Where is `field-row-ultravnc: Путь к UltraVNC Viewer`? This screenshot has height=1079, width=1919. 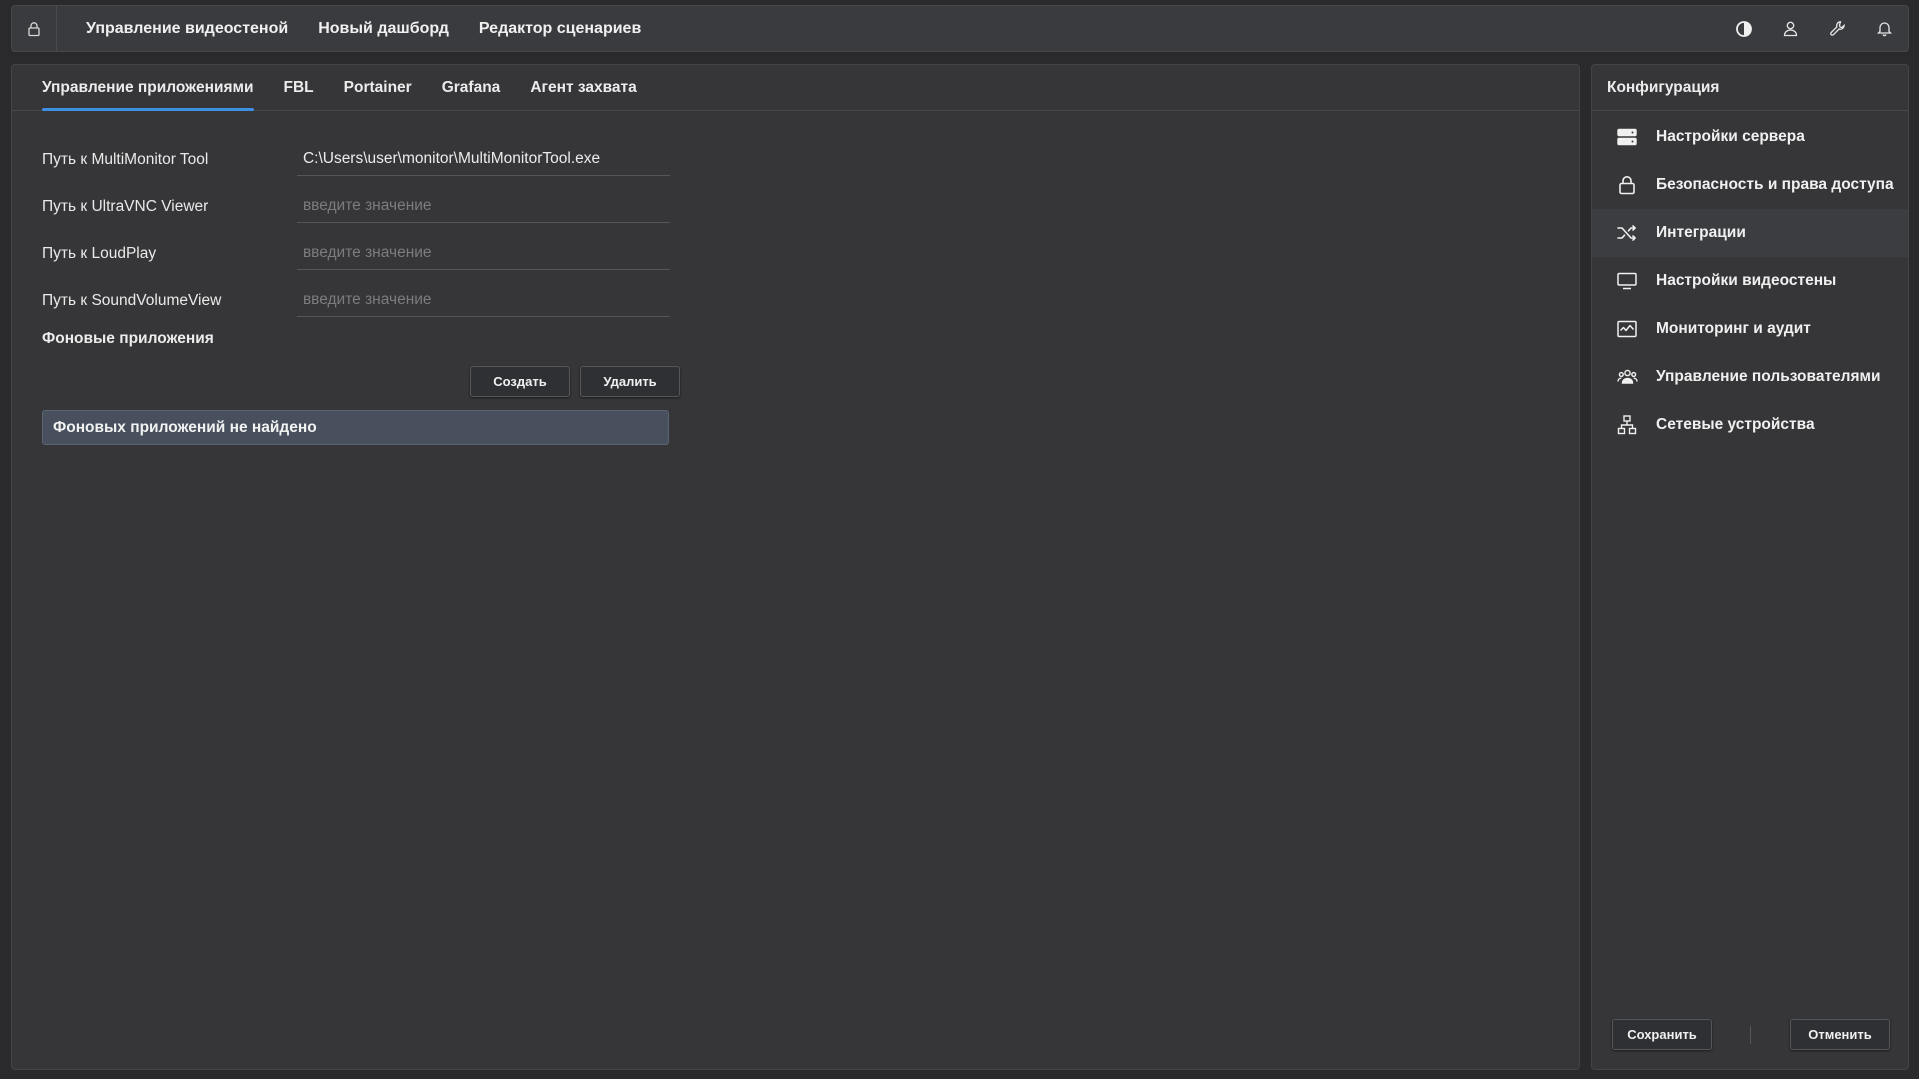 field-row-ultravnc: Путь к UltraVNC Viewer is located at coordinates (356, 206).